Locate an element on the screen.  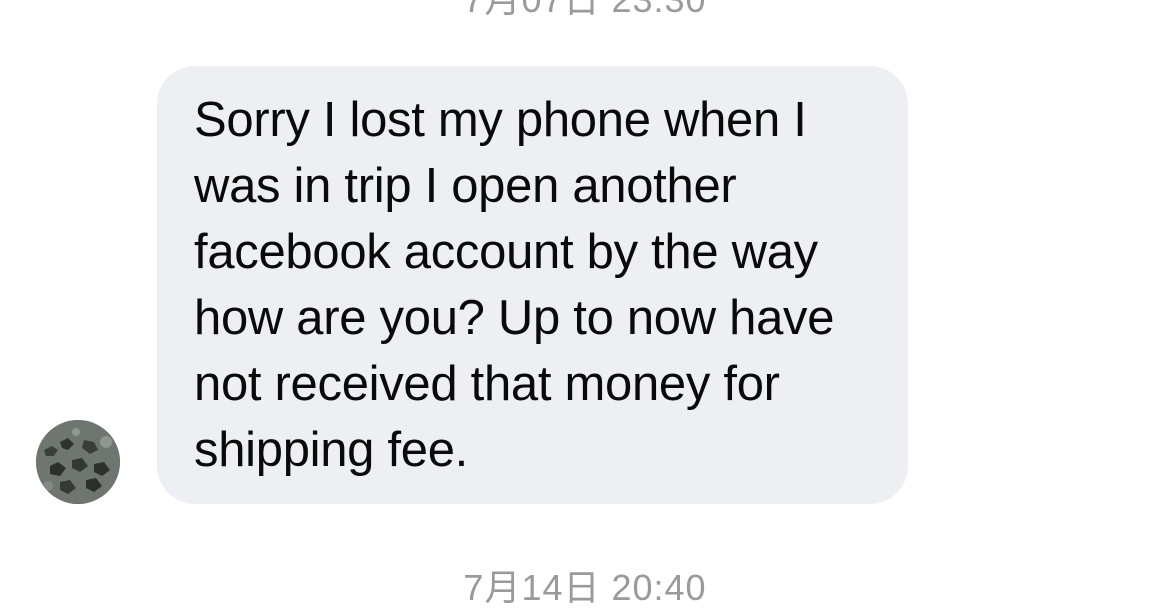
timestamp-bottom: 7月14日 20:40 is located at coordinates (585, 587).